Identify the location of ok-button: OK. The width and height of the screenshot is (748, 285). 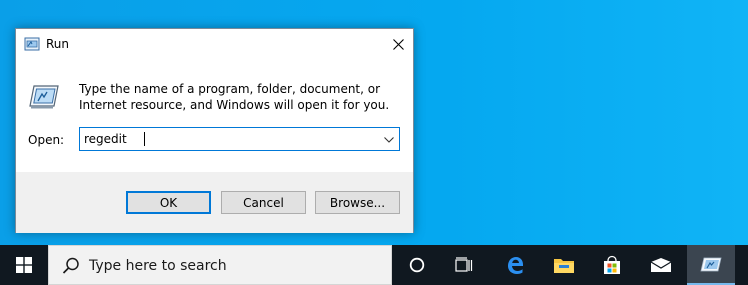
(168, 202).